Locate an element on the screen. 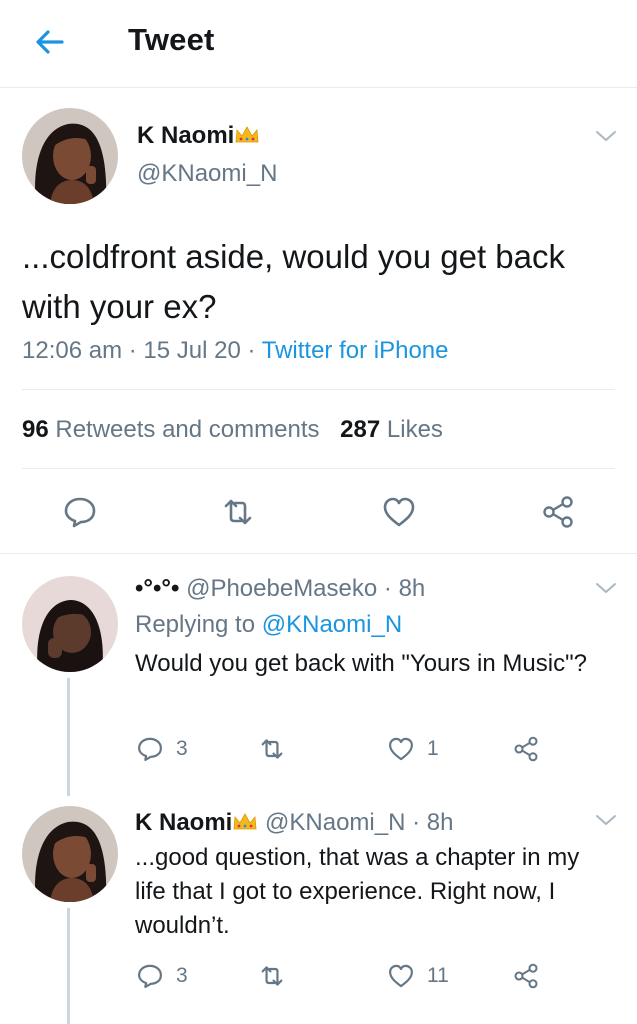 Image resolution: width=637 pixels, height=1024 pixels. like-action: 1 is located at coordinates (413, 749).